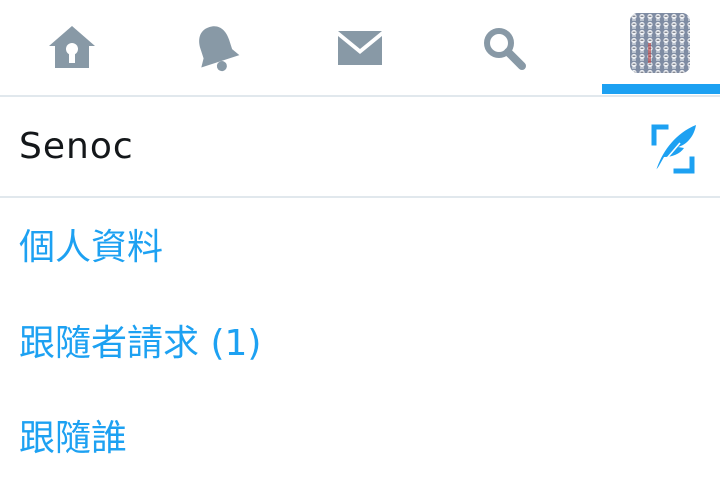 The height and width of the screenshot is (496, 720). I want to click on compose-tweet-button, so click(673, 149).